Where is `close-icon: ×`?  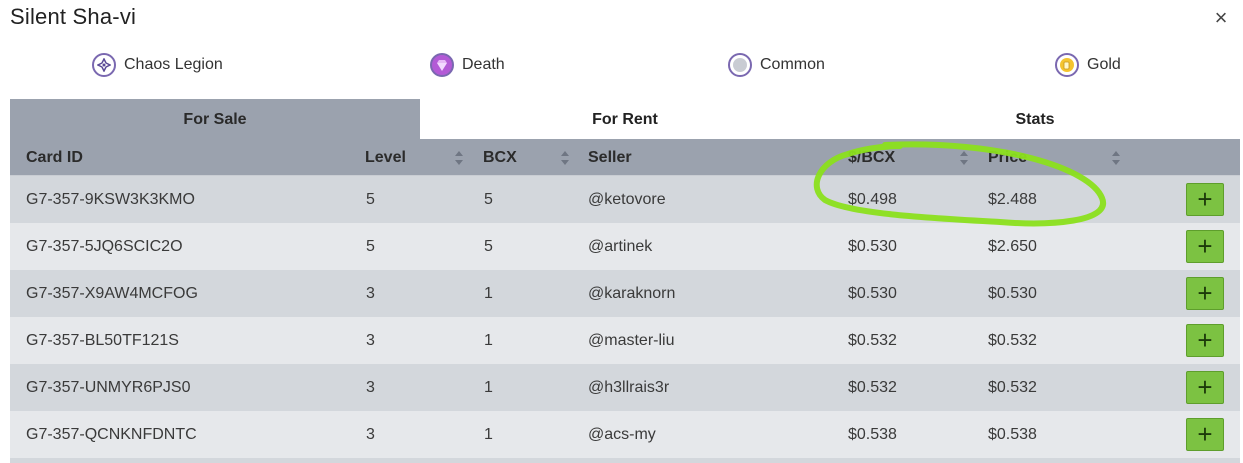 close-icon: × is located at coordinates (1221, 18).